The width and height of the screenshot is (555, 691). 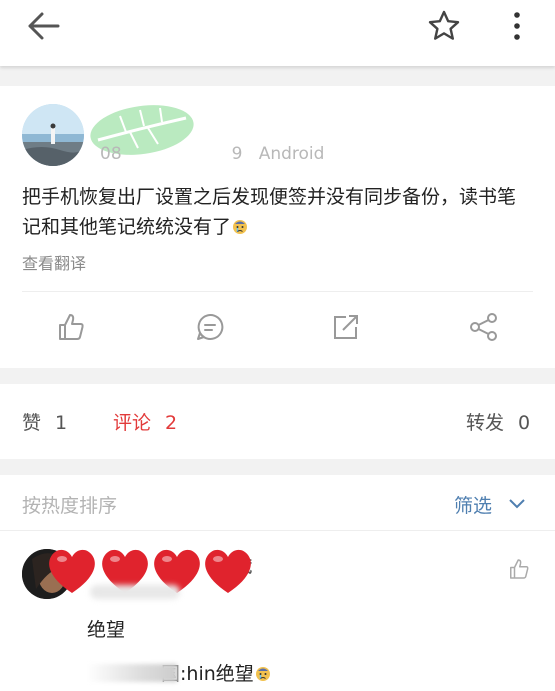 What do you see at coordinates (517, 504) in the screenshot?
I see `chevron-down-icon` at bounding box center [517, 504].